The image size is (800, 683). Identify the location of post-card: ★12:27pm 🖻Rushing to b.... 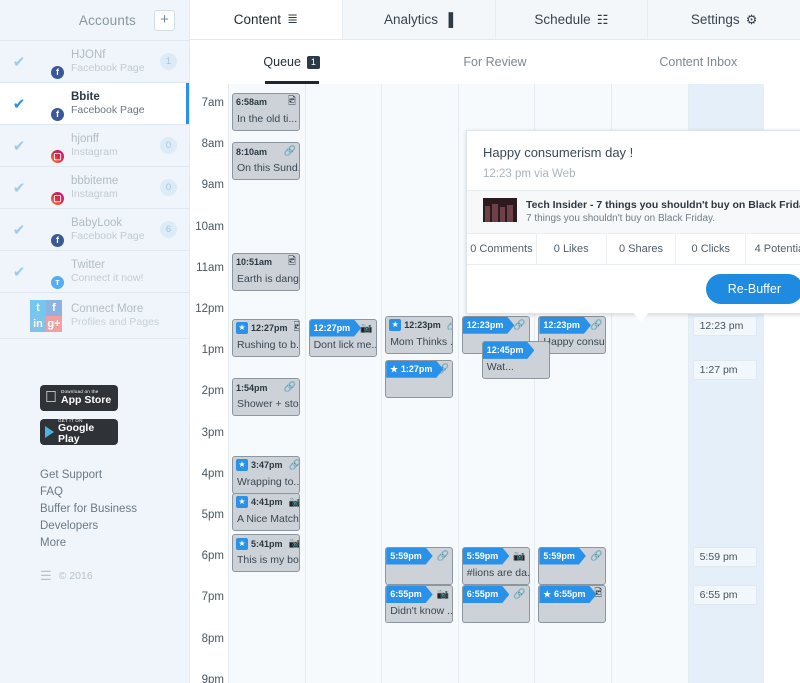
(266, 337).